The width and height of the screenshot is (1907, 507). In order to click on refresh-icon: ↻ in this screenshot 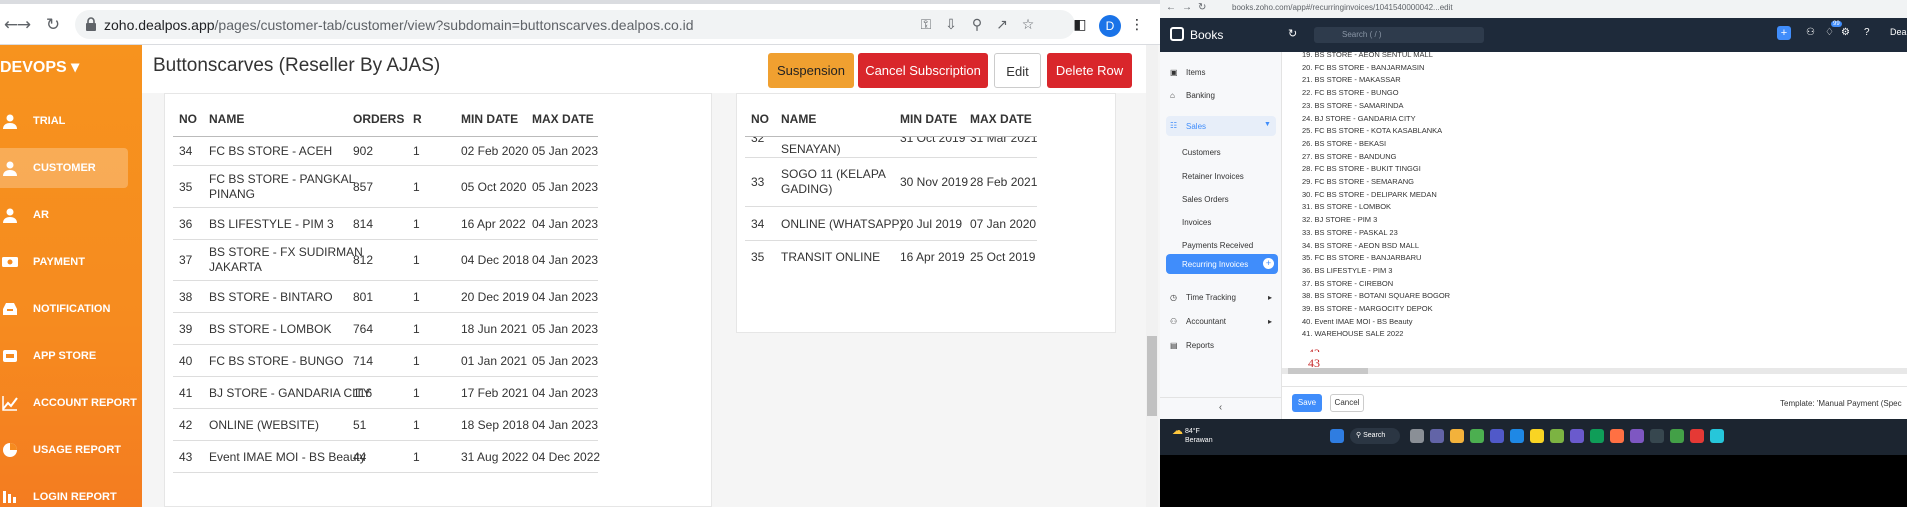, I will do `click(1292, 33)`.